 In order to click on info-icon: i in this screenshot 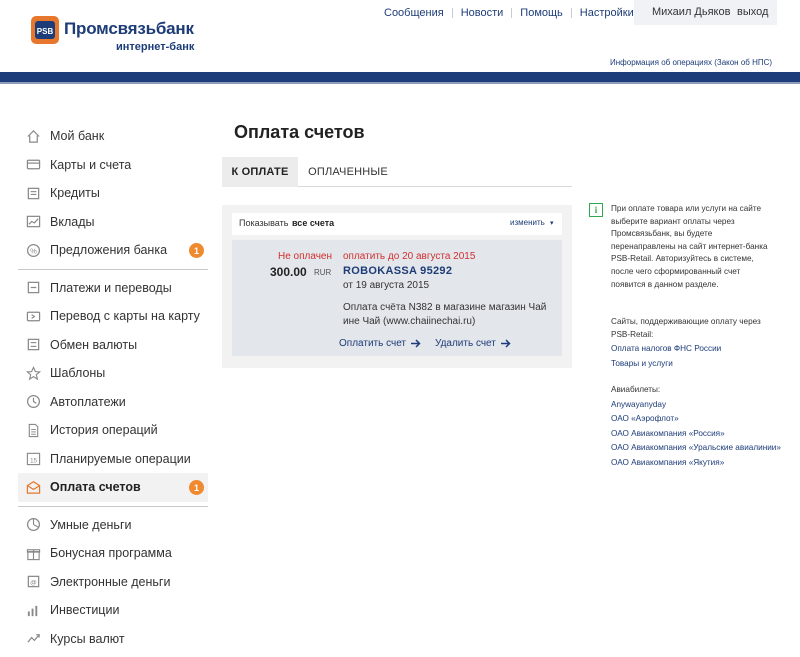, I will do `click(596, 210)`.